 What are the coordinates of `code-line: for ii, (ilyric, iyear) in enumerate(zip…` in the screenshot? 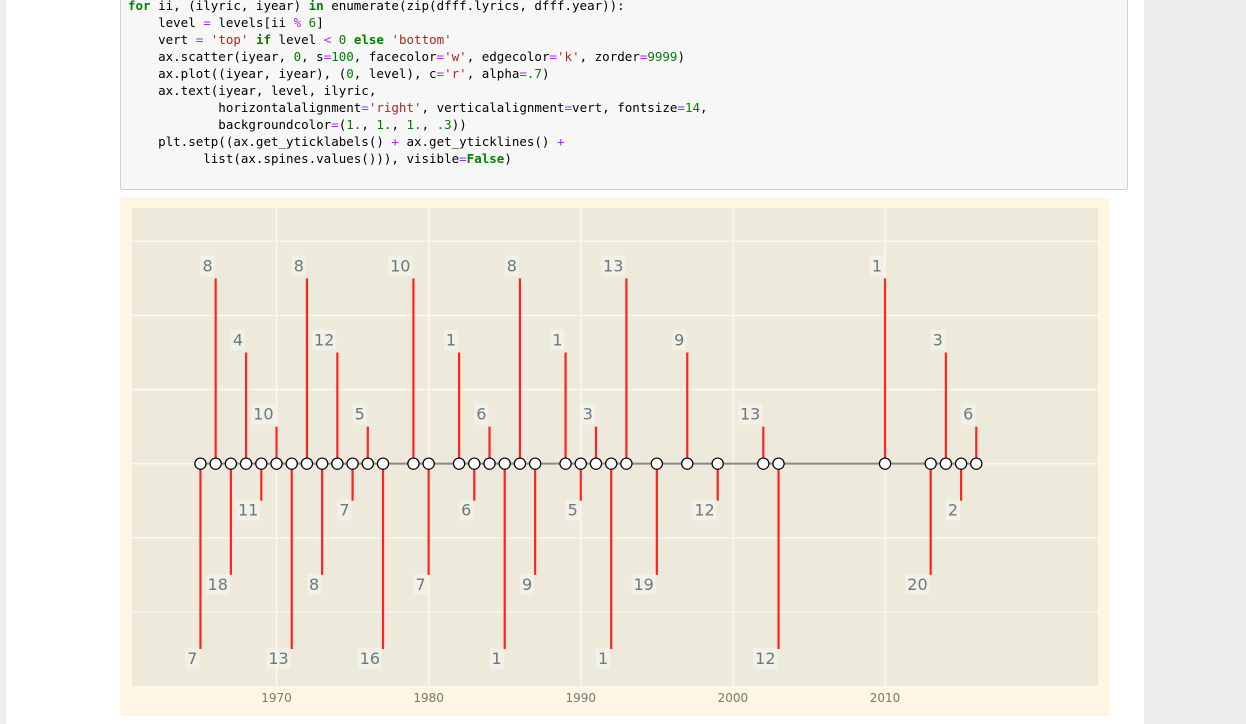 It's located at (376, 6).